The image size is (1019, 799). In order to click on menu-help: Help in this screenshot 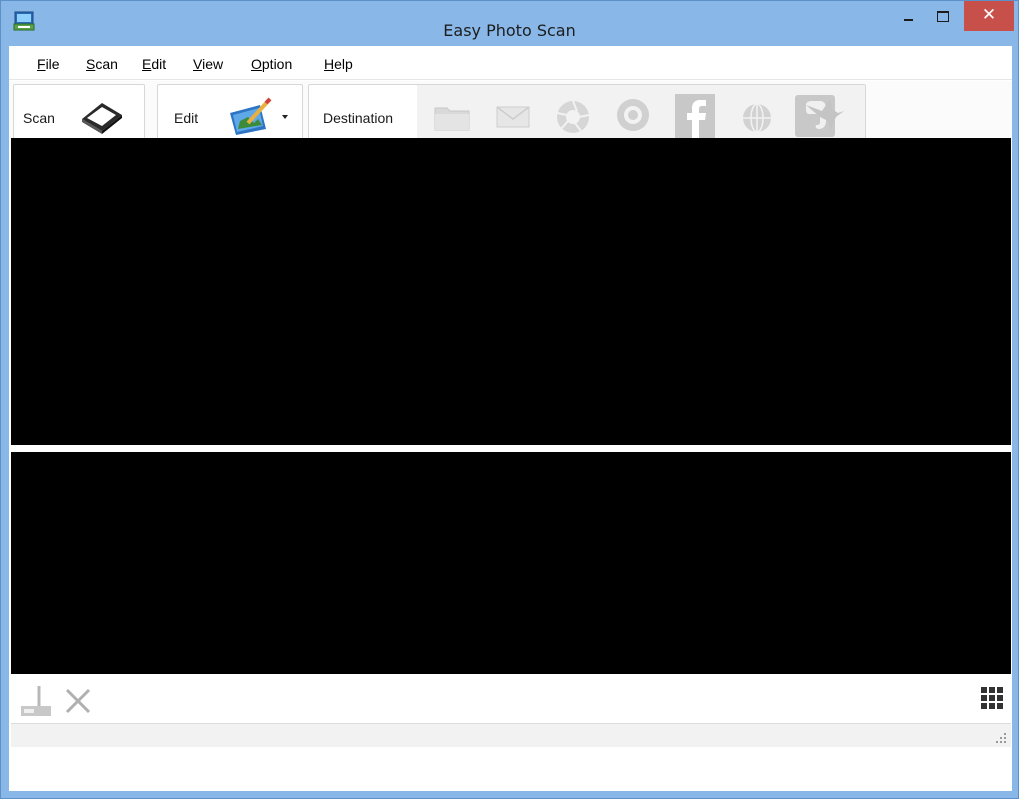, I will do `click(338, 64)`.